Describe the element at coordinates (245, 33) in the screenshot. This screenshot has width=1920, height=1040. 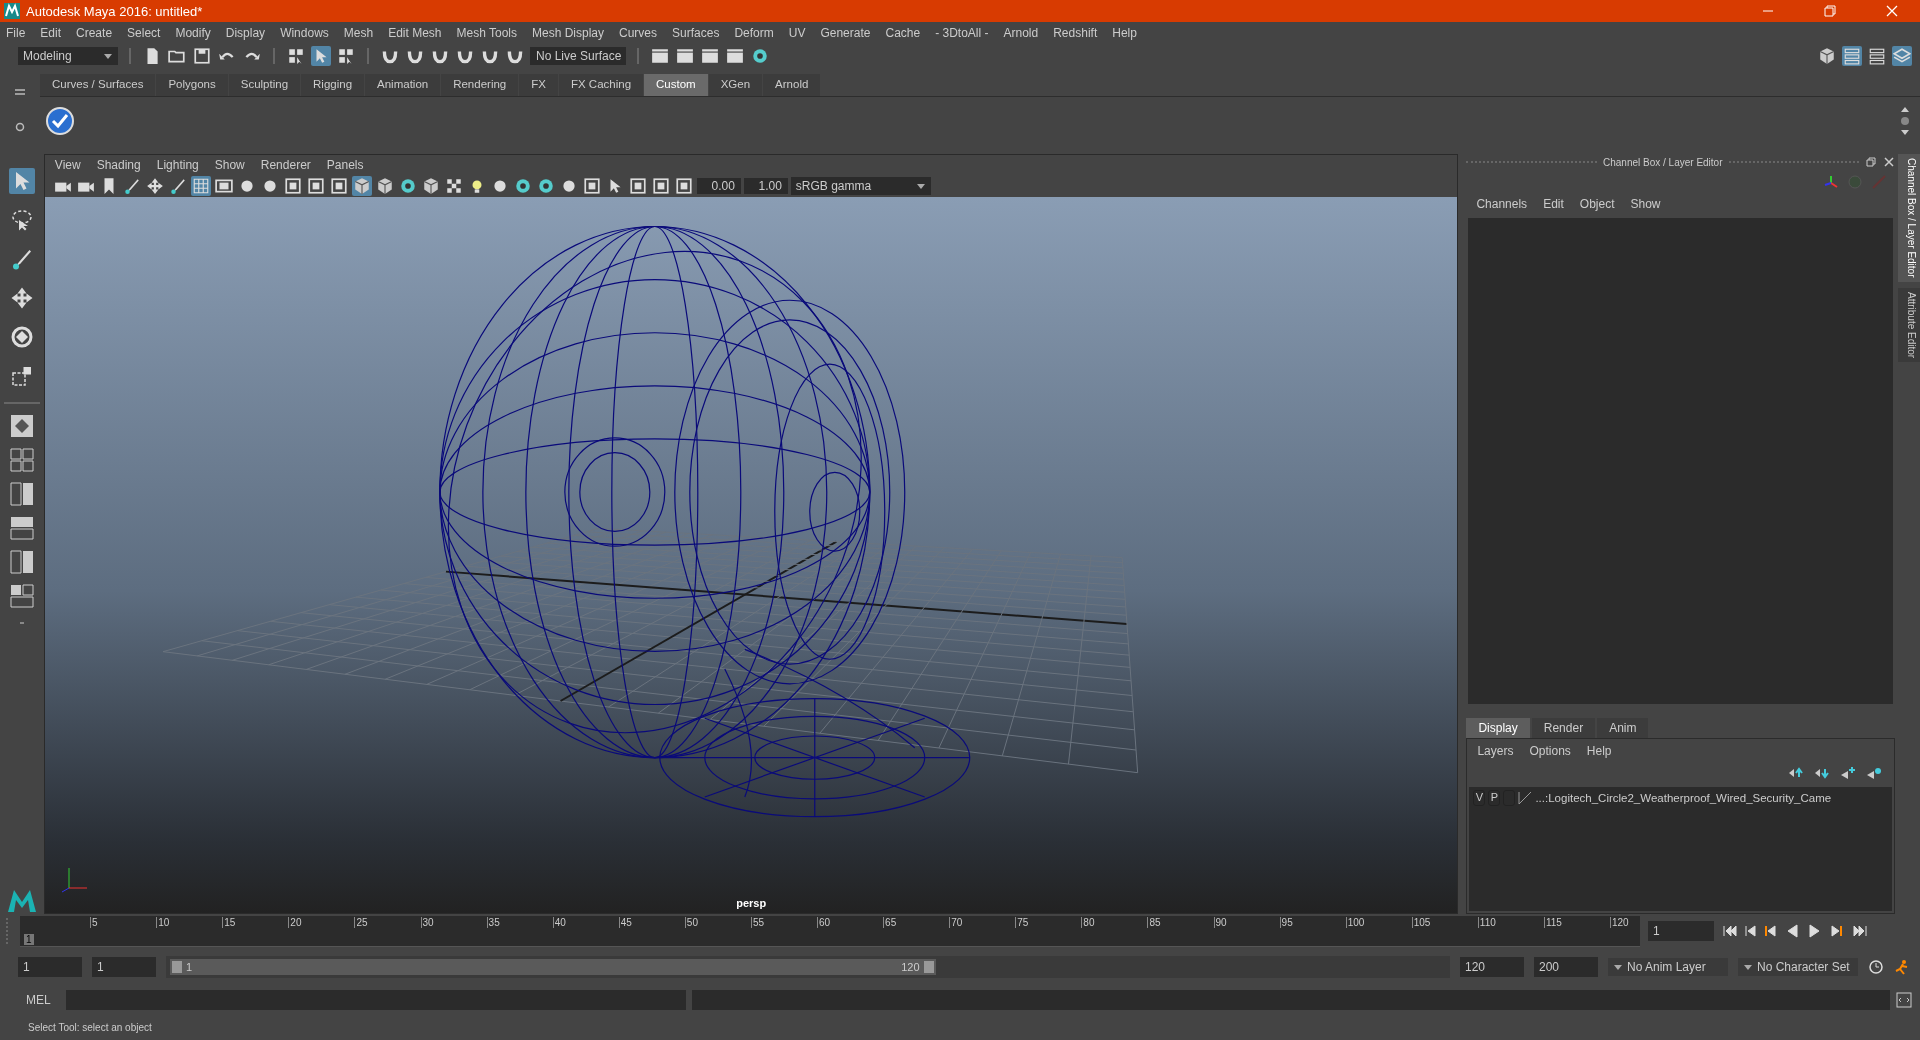
I see `menu-item: Display` at that location.